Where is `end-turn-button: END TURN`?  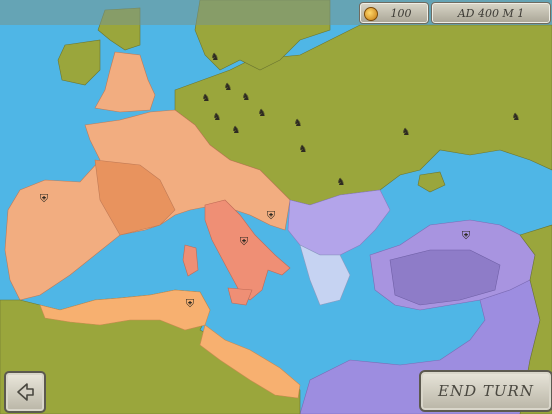
end-turn-button: END TURN is located at coordinates (485, 391).